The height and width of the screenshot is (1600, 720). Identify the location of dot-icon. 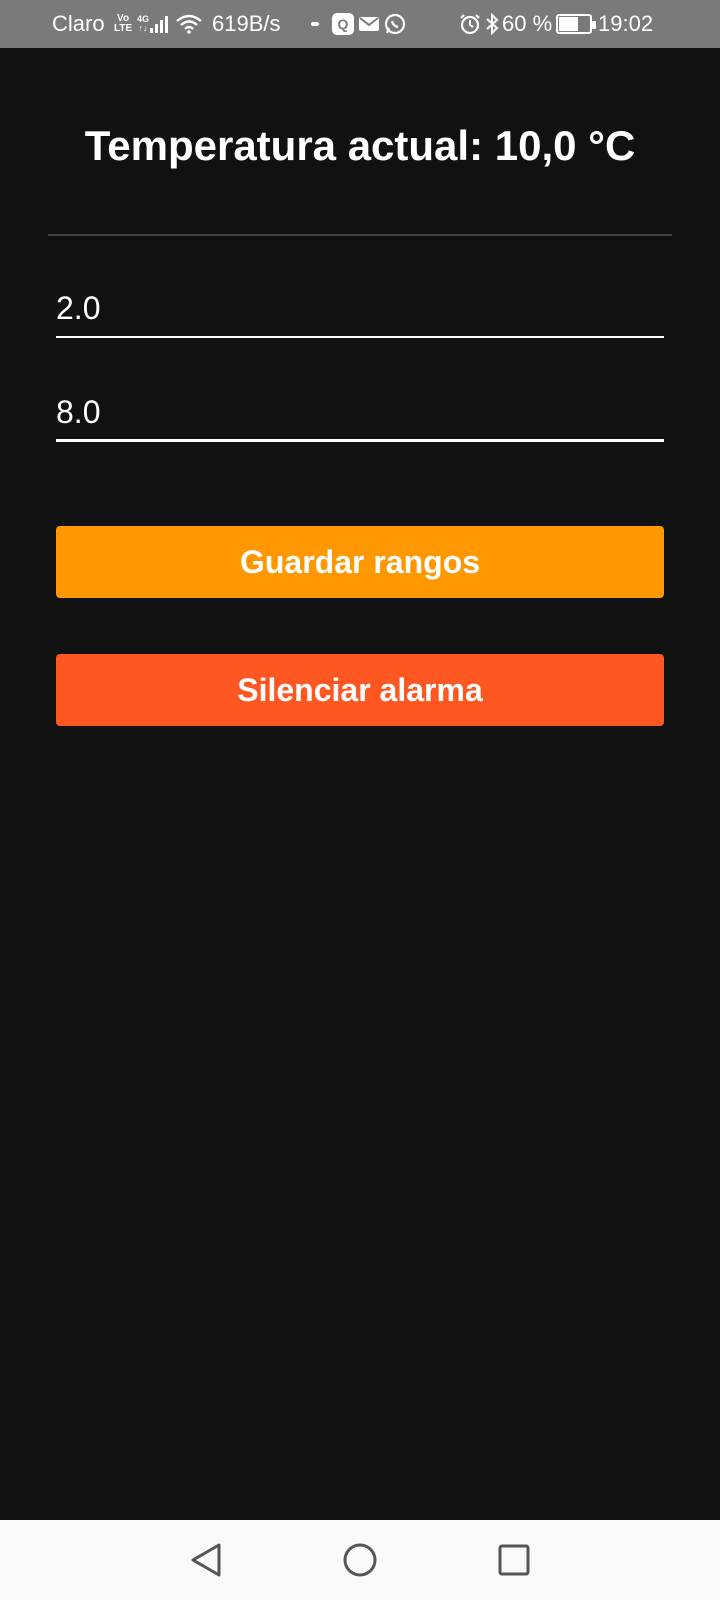
(315, 24).